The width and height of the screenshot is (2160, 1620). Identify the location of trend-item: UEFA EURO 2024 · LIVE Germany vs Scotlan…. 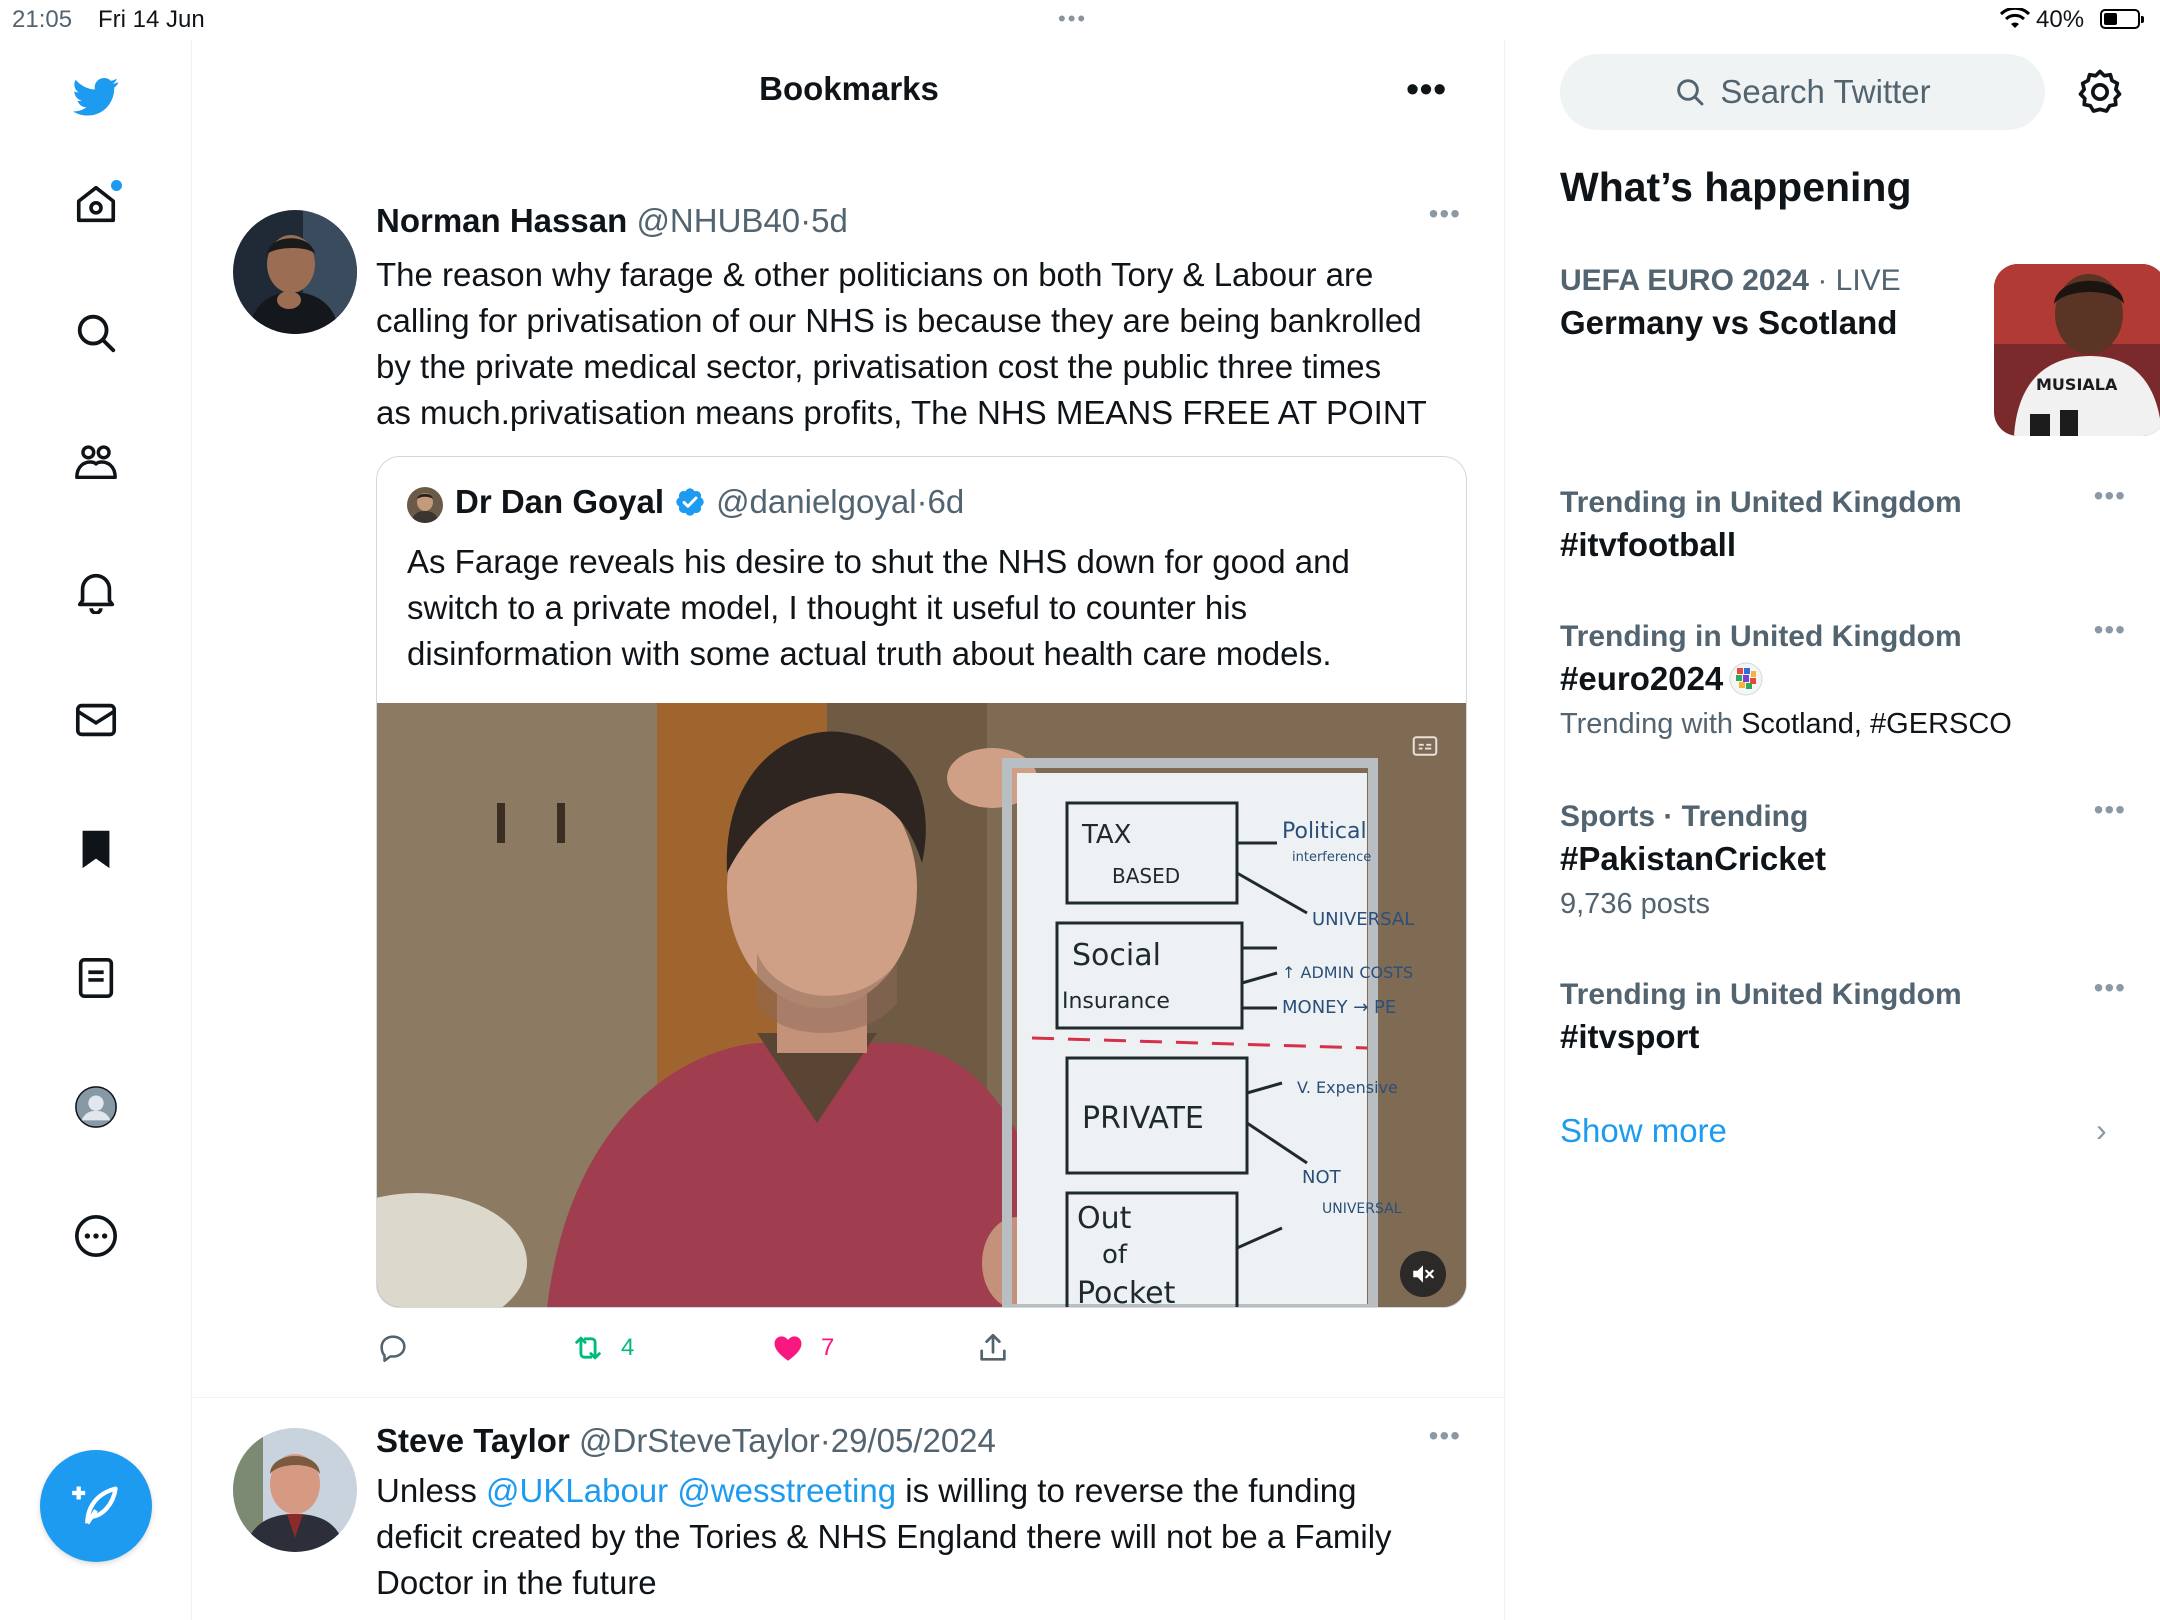
(1860, 350).